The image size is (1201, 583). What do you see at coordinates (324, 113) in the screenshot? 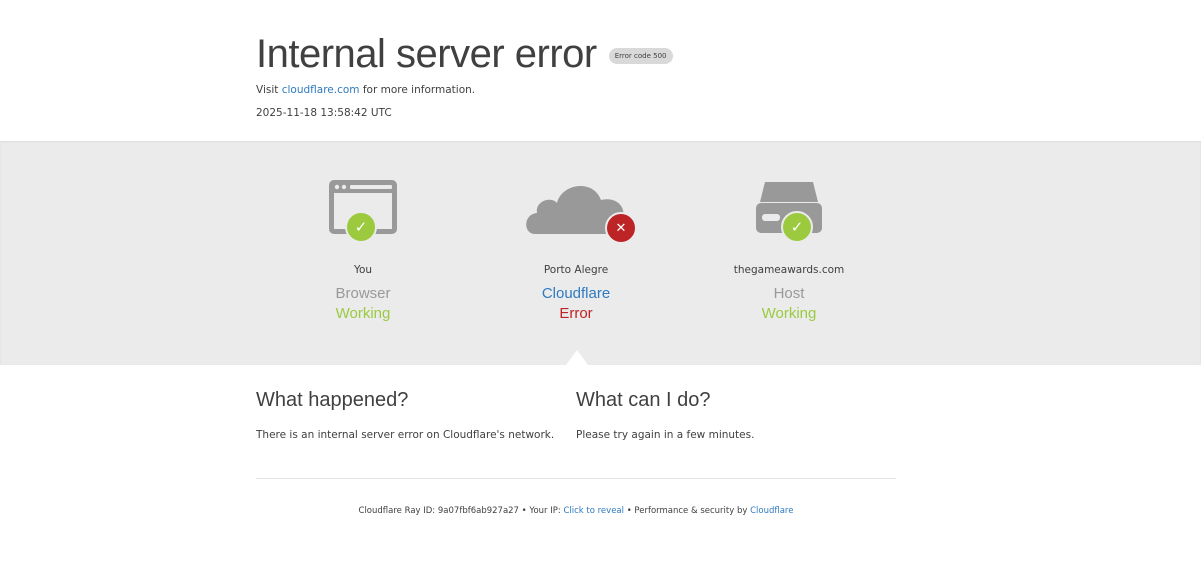
I see `timestamp: 2025-11-18 13:58:42 UTC` at bounding box center [324, 113].